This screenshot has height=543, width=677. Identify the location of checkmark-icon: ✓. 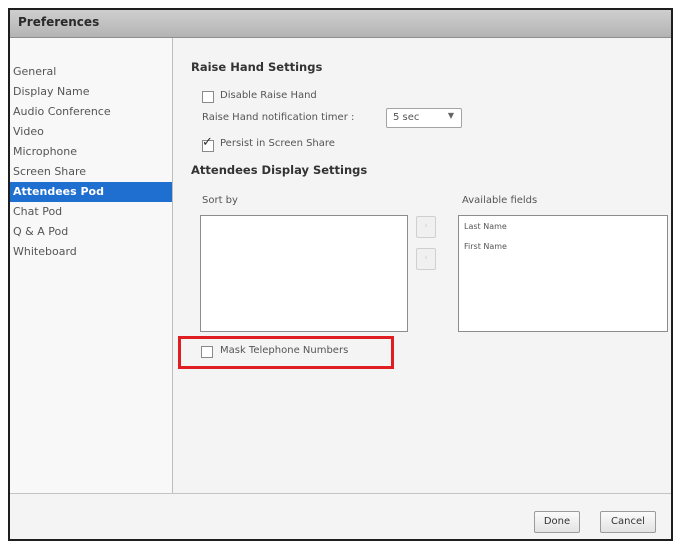
(207, 142).